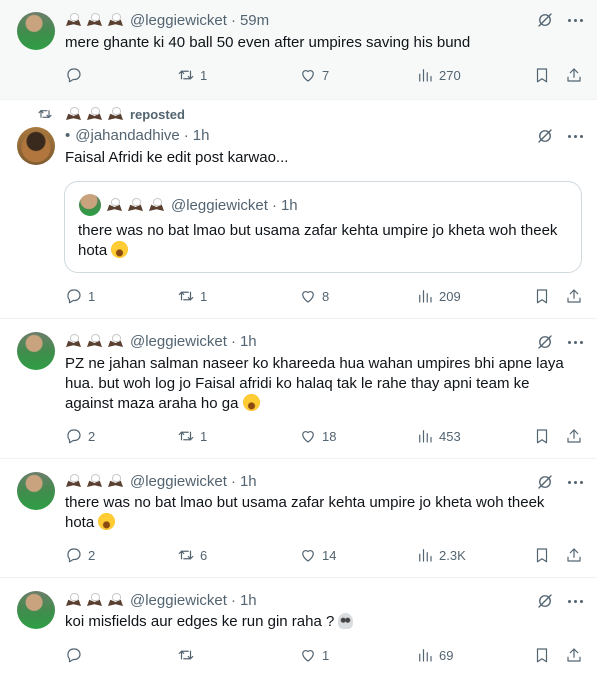 This screenshot has width=597, height=685. I want to click on skull-emoji-icon, so click(346, 621).